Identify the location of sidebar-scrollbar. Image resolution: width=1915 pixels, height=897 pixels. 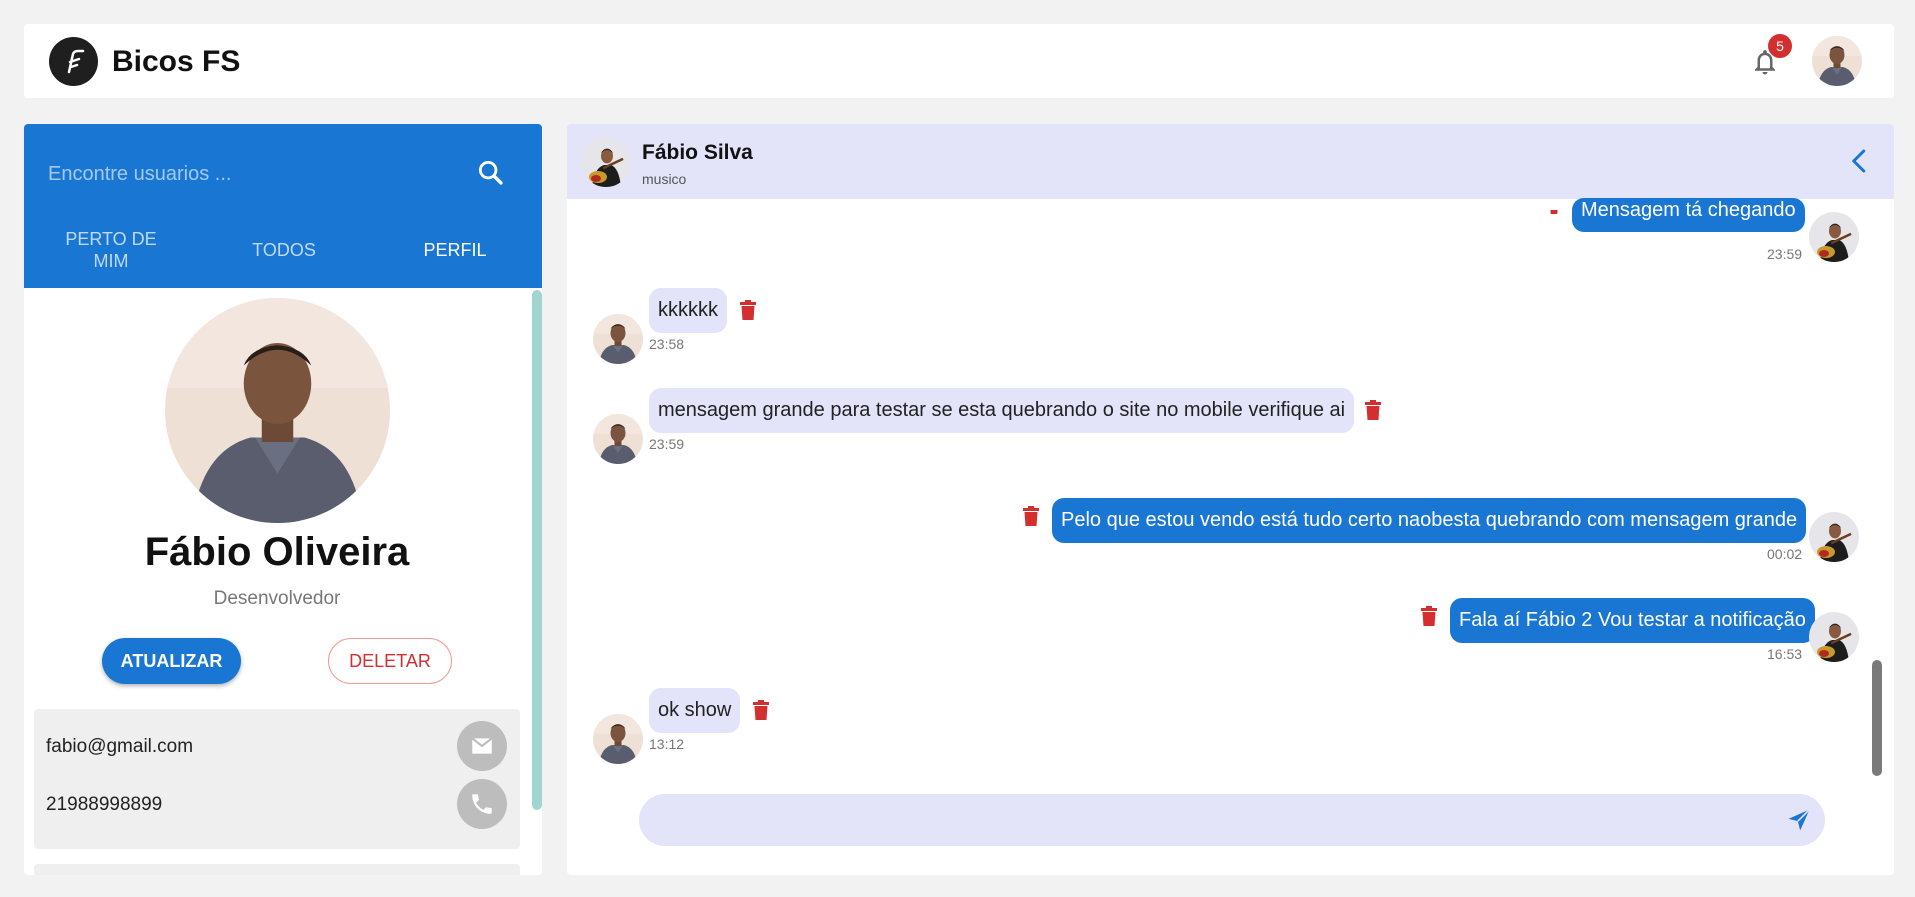
(537, 550).